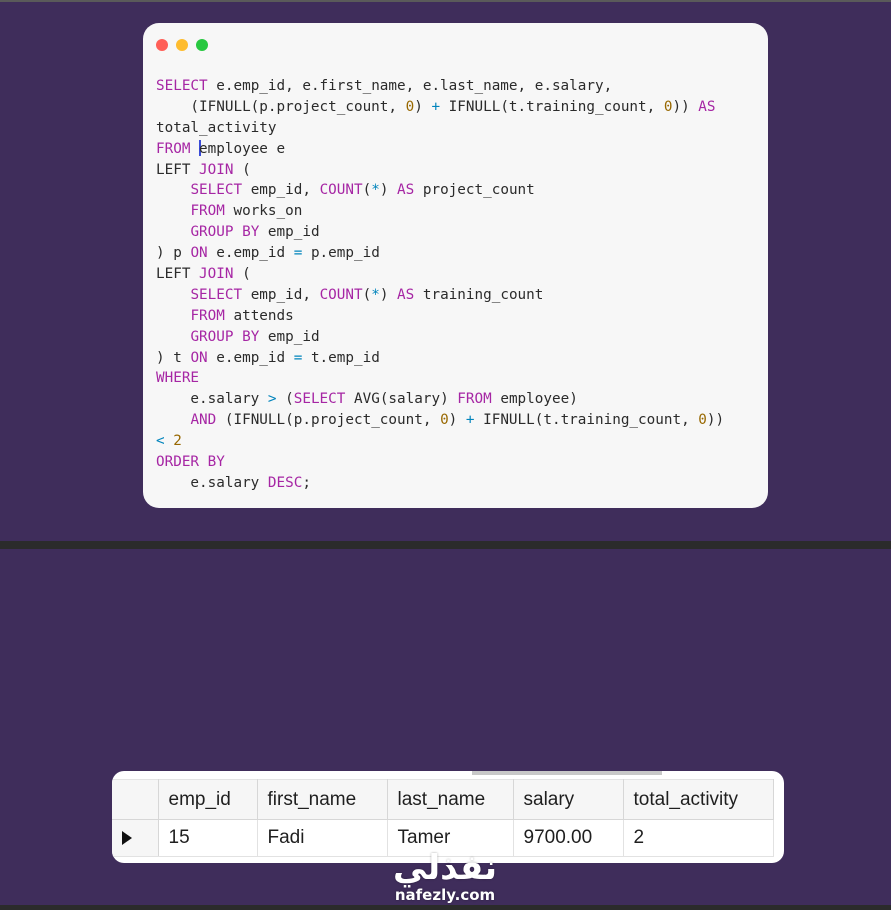  Describe the element at coordinates (440, 462) in the screenshot. I see `code-line: ORDER BY` at that location.